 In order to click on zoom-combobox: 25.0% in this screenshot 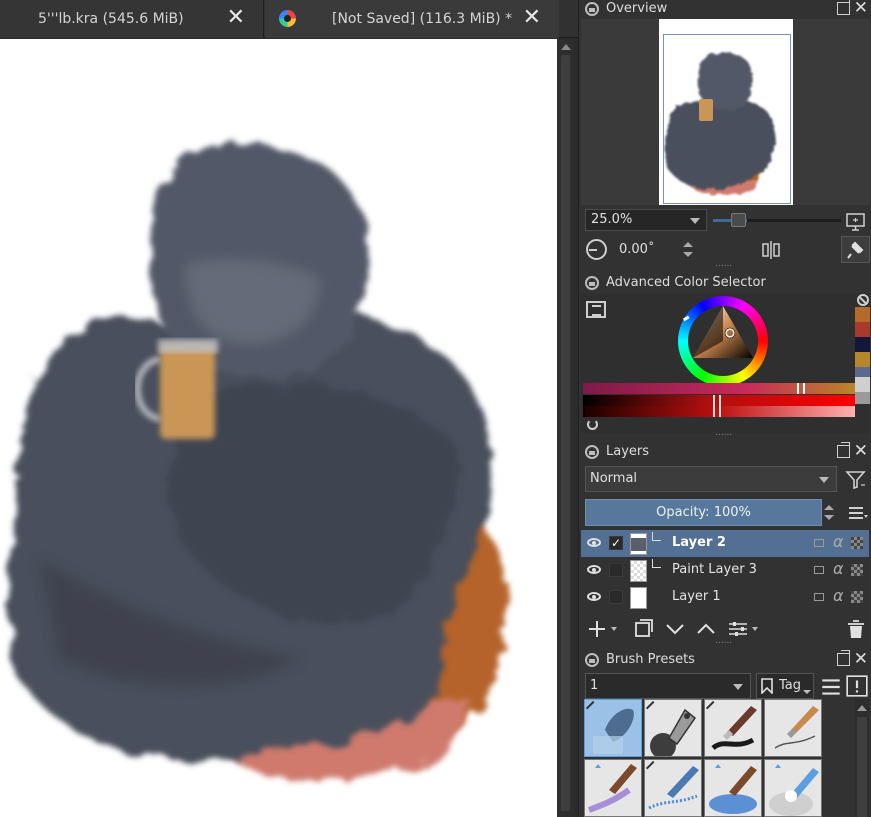, I will do `click(646, 220)`.